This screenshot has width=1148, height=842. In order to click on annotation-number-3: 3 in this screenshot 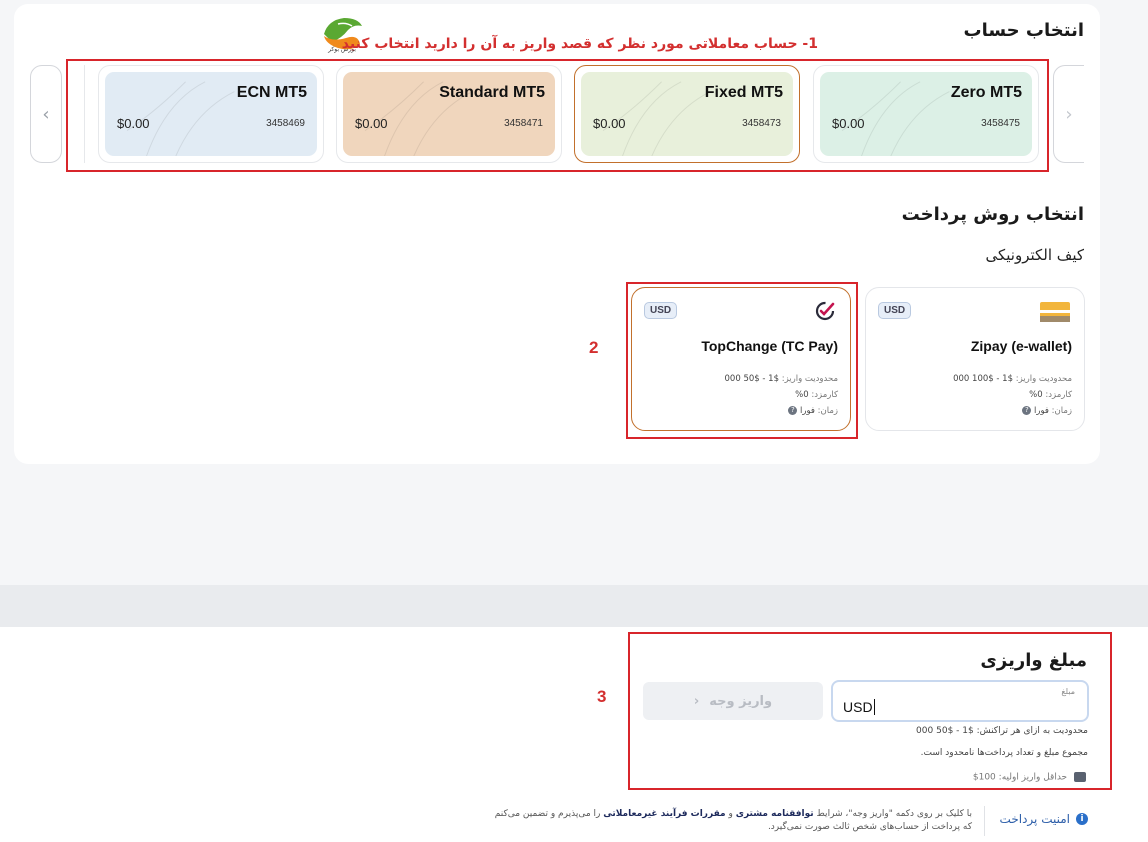, I will do `click(602, 696)`.